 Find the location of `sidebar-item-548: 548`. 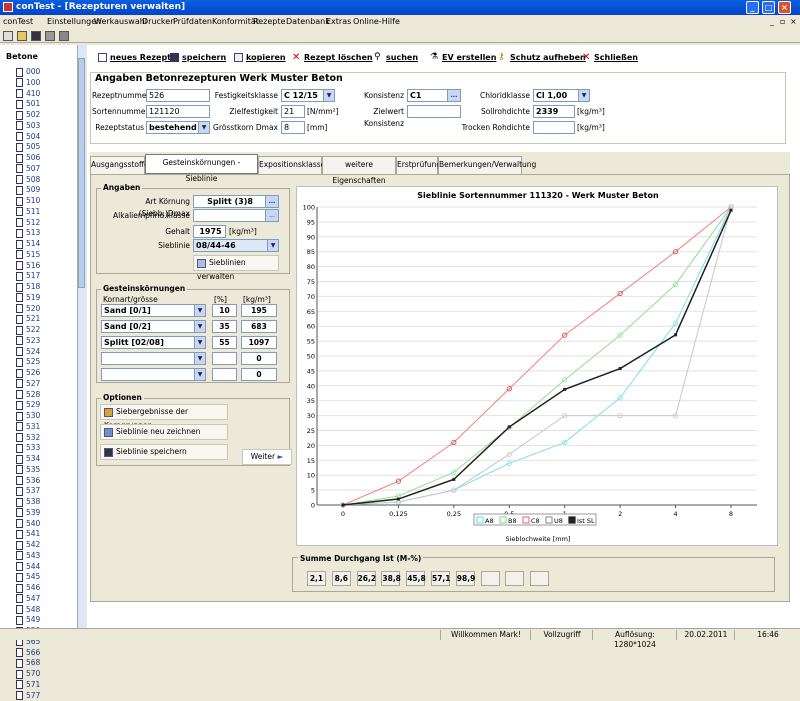

sidebar-item-548: 548 is located at coordinates (28, 610).